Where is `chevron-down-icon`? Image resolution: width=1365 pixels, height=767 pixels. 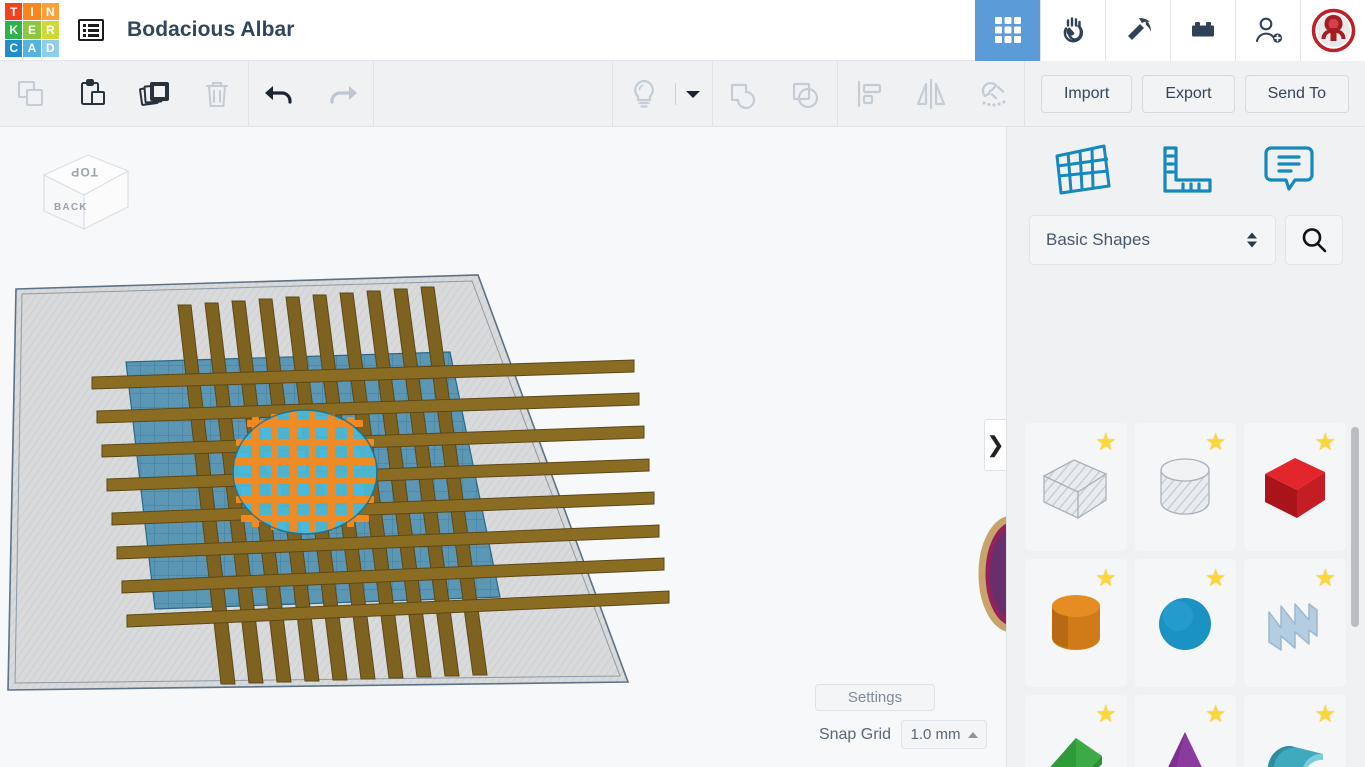 chevron-down-icon is located at coordinates (692, 94).